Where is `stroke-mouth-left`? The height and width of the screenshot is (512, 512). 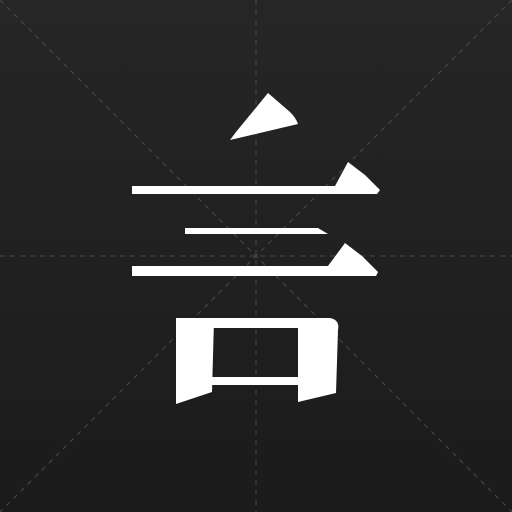
stroke-mouth-left is located at coordinates (195, 361).